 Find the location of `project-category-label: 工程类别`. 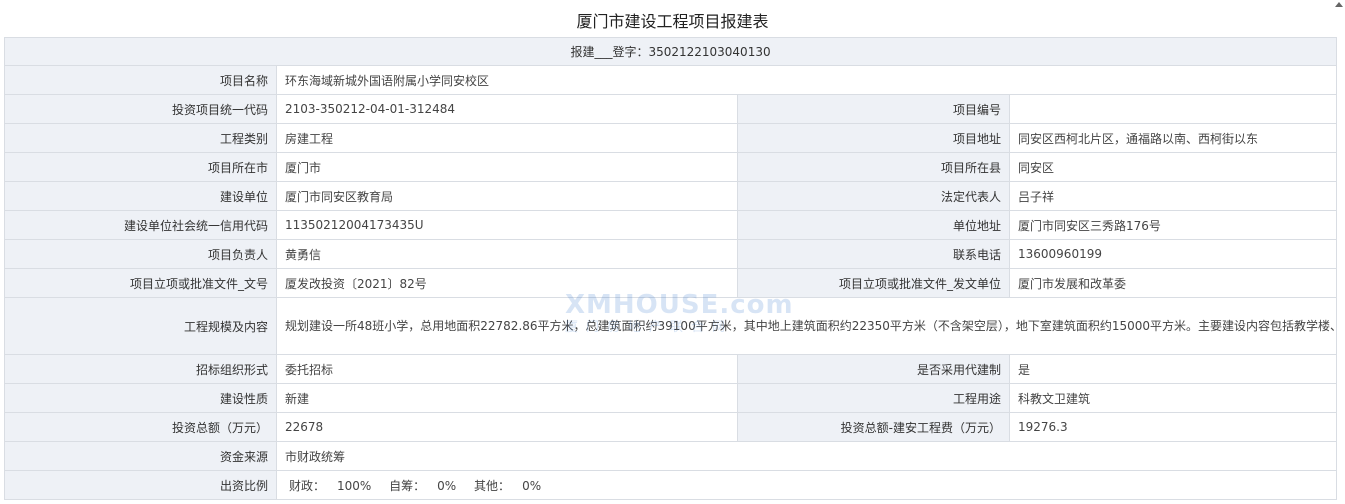

project-category-label: 工程类别 is located at coordinates (140, 138).